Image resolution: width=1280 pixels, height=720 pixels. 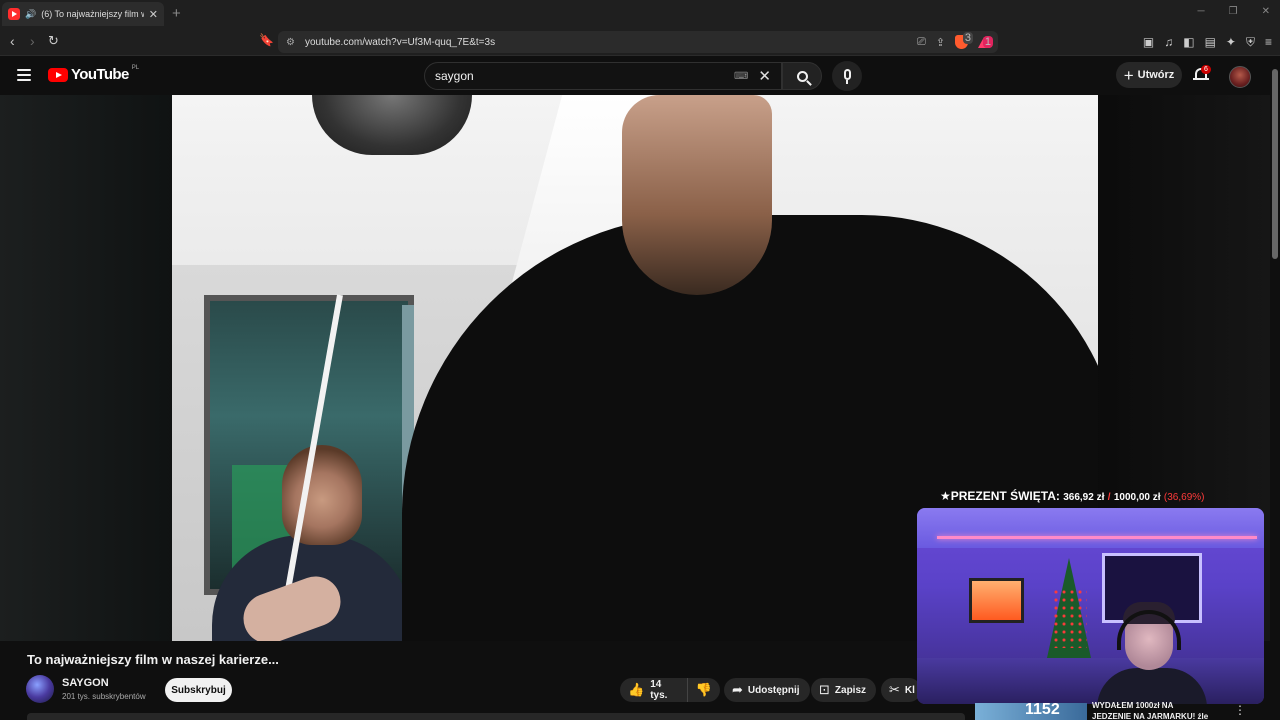 I want to click on dislike-icon: 👎, so click(x=703, y=689).